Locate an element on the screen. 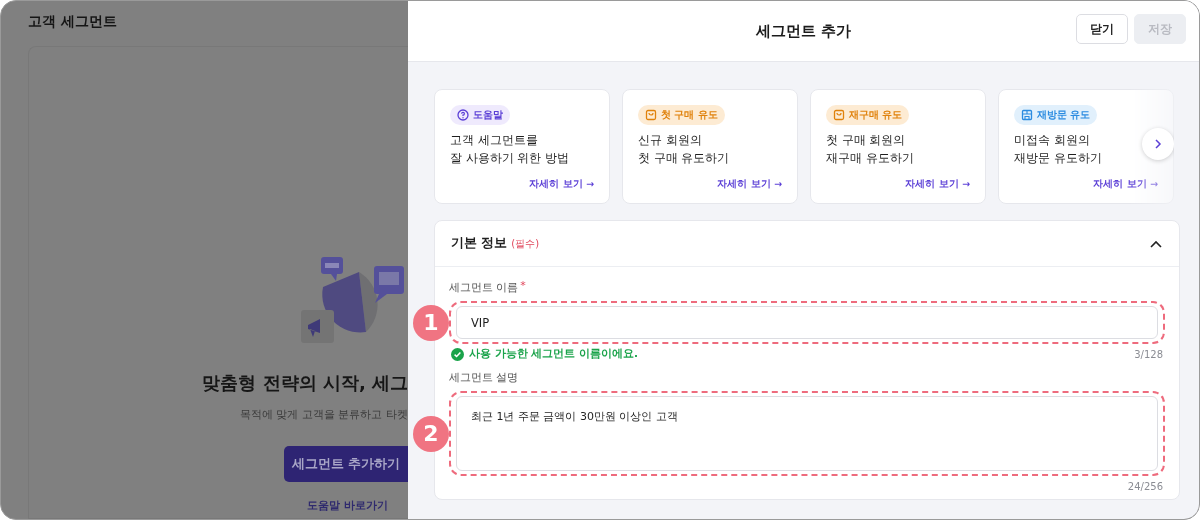 The width and height of the screenshot is (1200, 520). guide-card: 첫 구매 유도 신규 회원의 첫 구매 유도하기 자세히 보기 → is located at coordinates (710, 146).